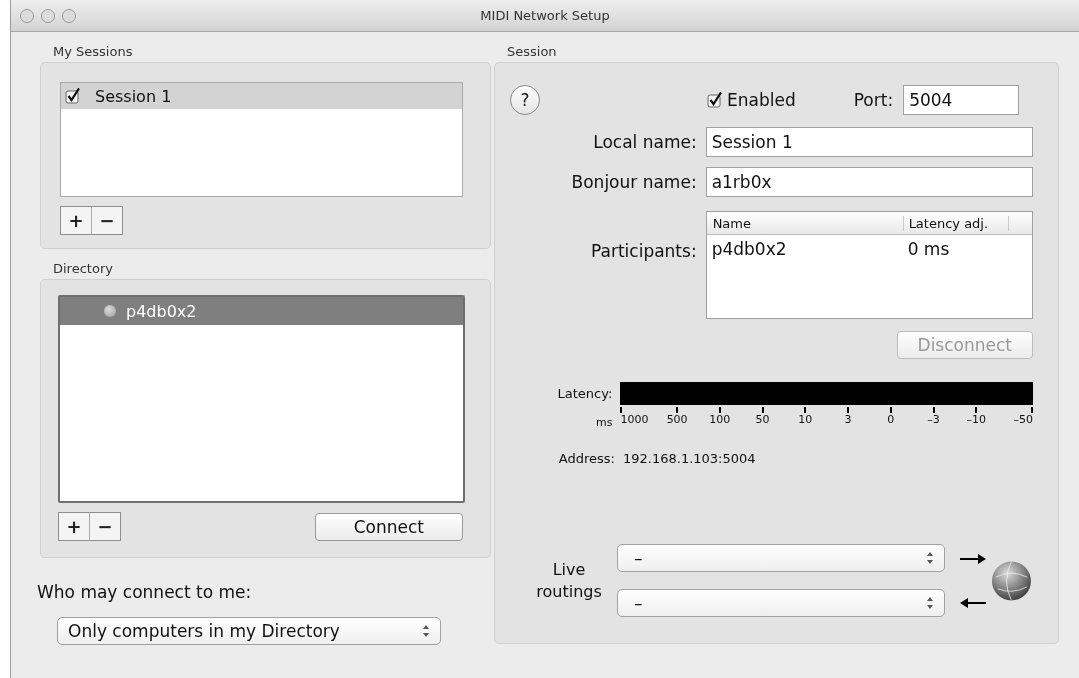 Image resolution: width=1079 pixels, height=678 pixels. Describe the element at coordinates (93, 52) in the screenshot. I see `group-label: My Sessions` at that location.